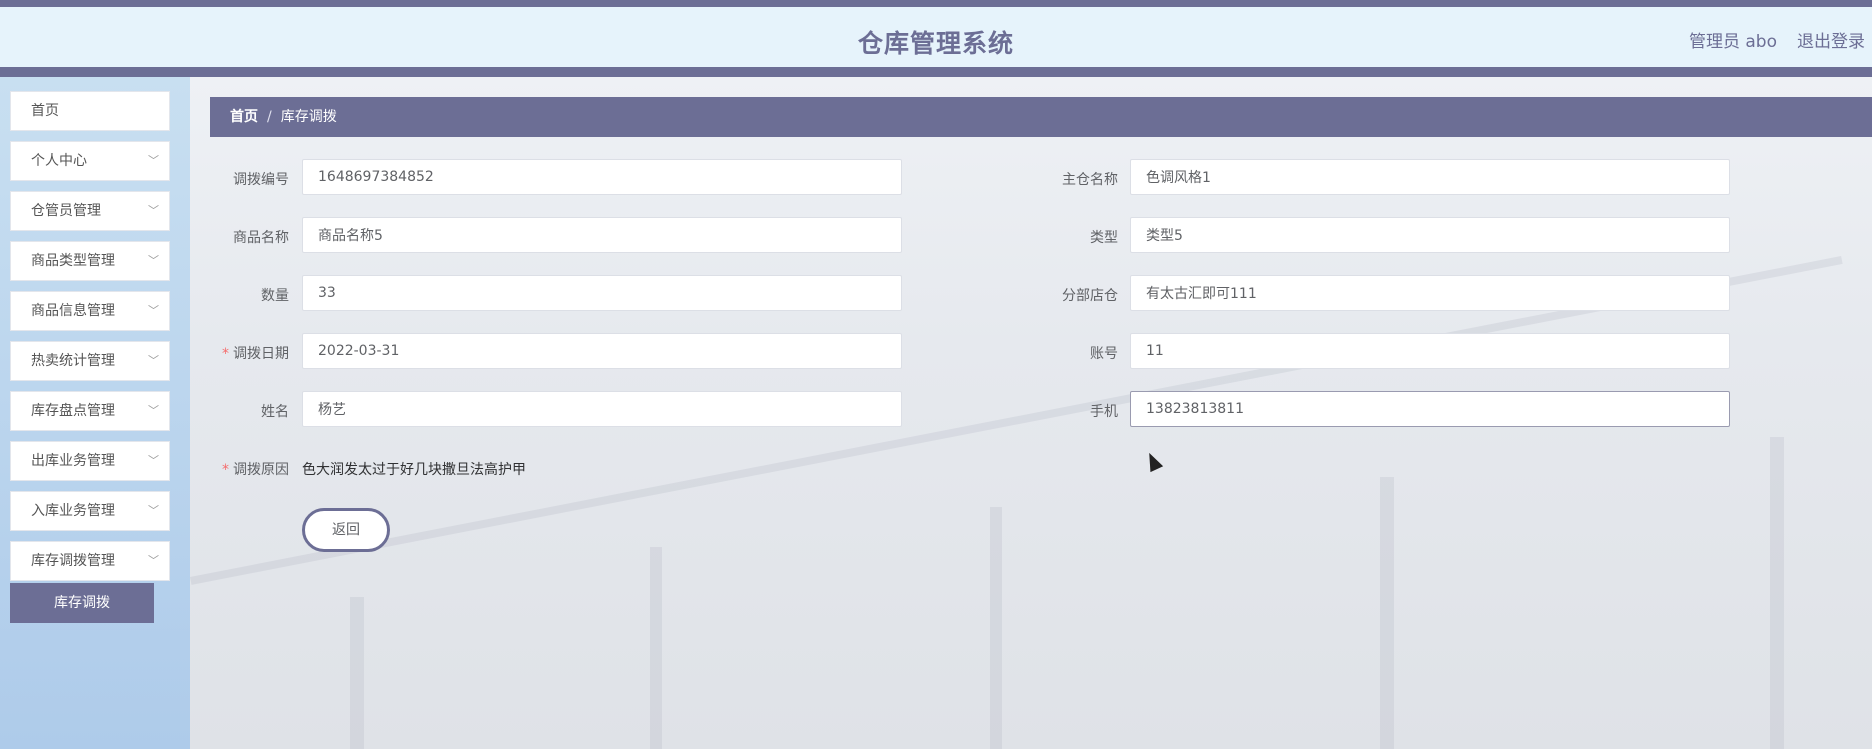 The image size is (1872, 749). Describe the element at coordinates (66, 211) in the screenshot. I see `sidebar-item-label: 仓管员管理` at that location.